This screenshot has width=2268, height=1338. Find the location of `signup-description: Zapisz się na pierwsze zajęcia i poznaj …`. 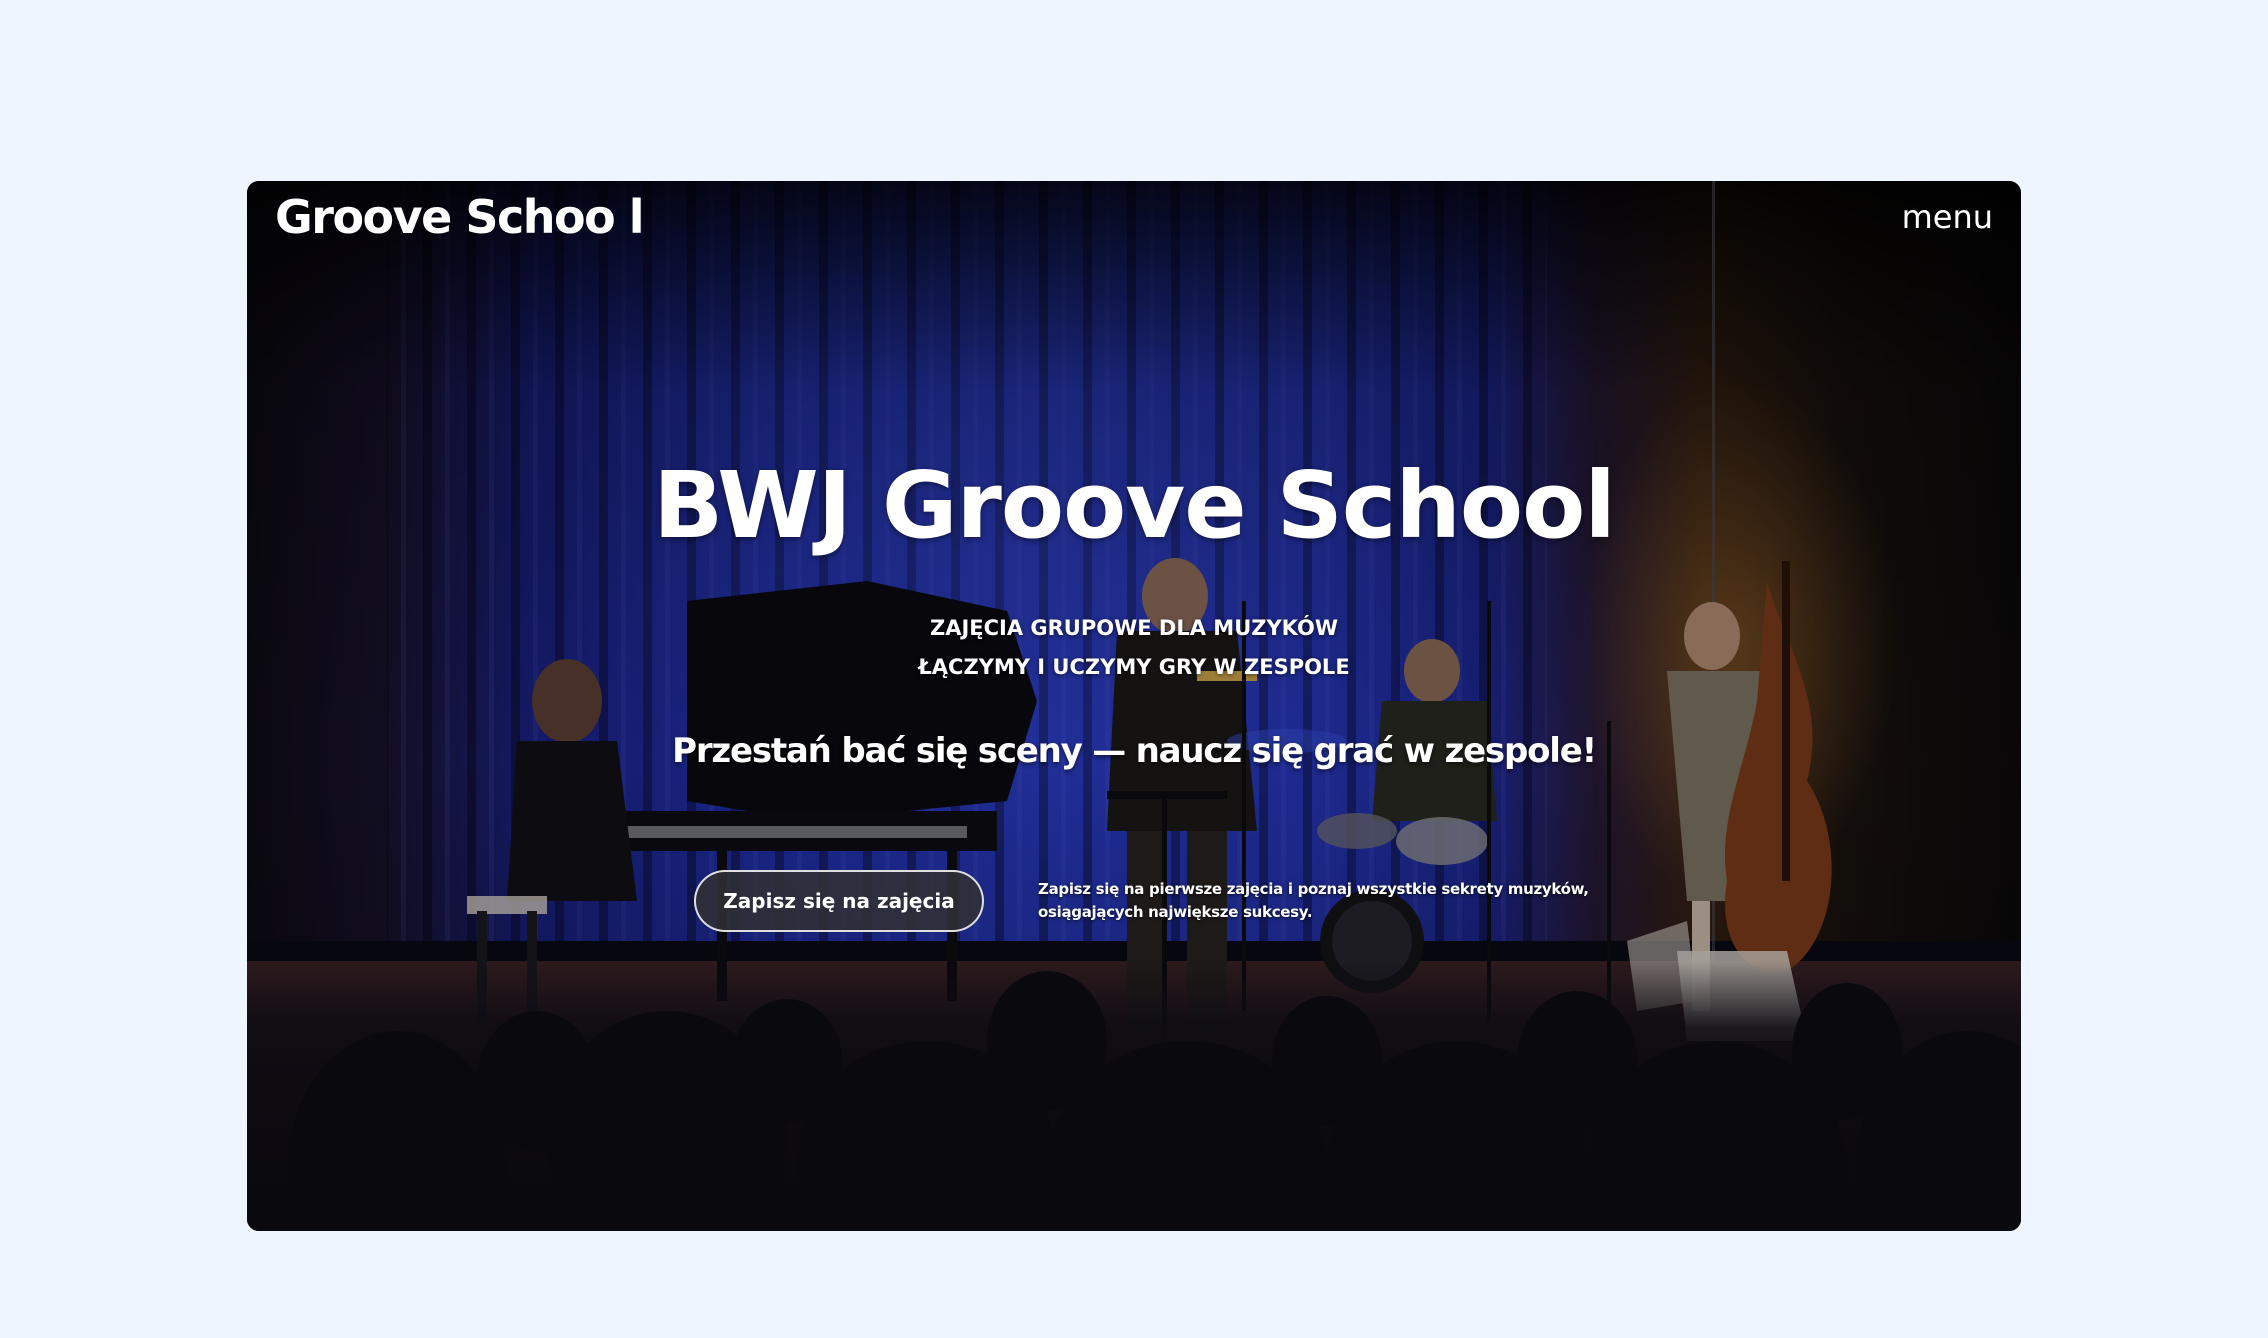

signup-description: Zapisz się na pierwsze zajęcia i poznaj … is located at coordinates (1313, 900).